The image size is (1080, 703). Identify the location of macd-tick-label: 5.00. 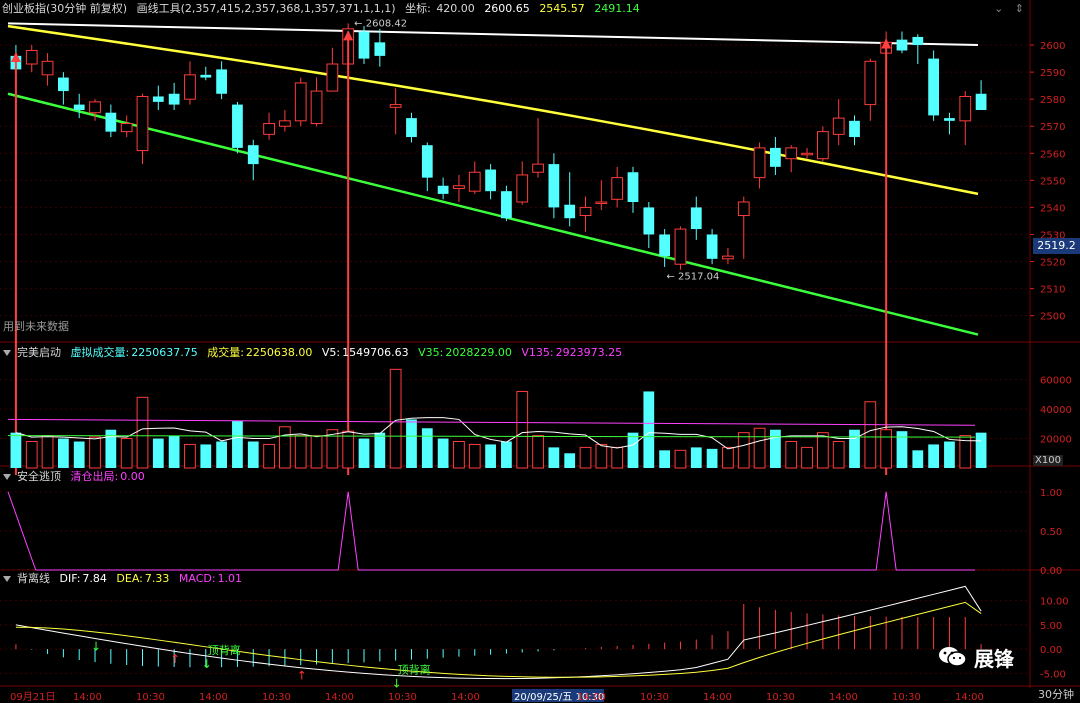
(1051, 626).